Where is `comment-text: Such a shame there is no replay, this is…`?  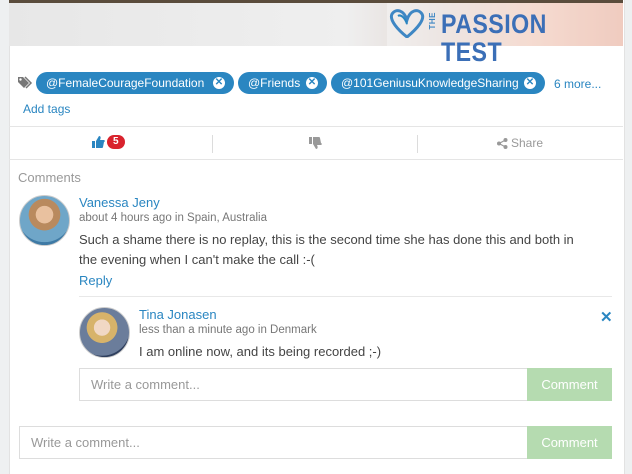
comment-text: Such a shame there is no replay, this is… is located at coordinates (326, 250).